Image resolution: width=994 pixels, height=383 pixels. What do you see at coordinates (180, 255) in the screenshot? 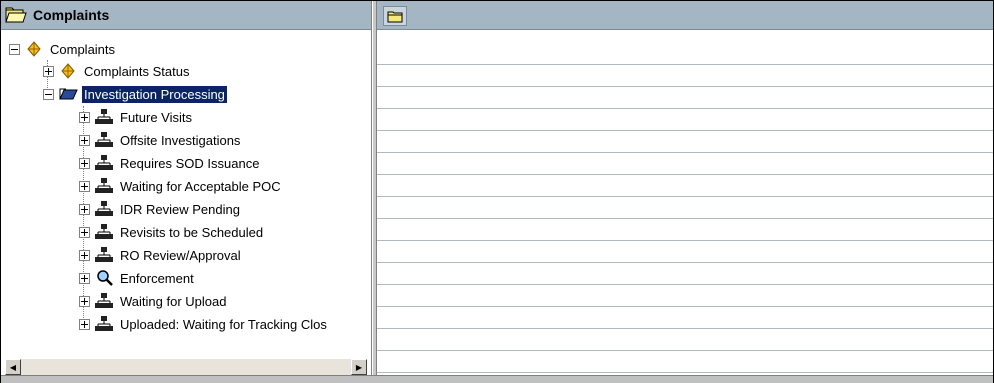
I see `tree-node-label: RO Review/Approval` at bounding box center [180, 255].